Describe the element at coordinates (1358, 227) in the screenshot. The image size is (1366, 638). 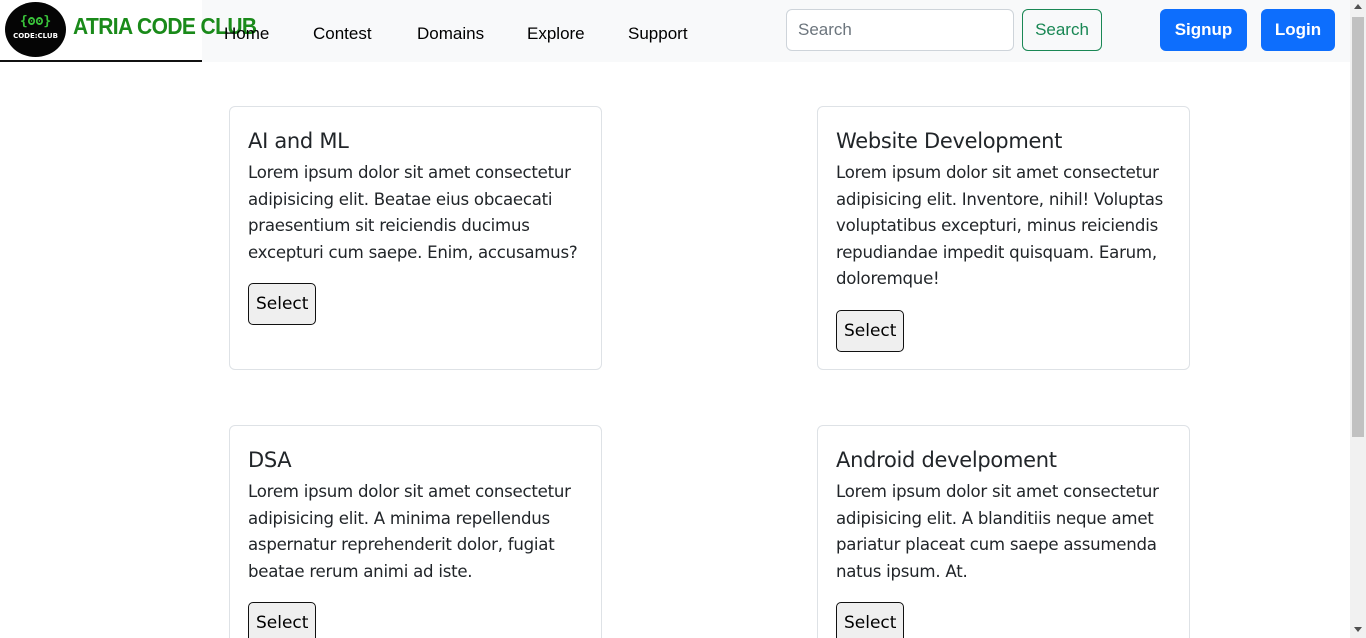
I see `scroll-thumb` at that location.